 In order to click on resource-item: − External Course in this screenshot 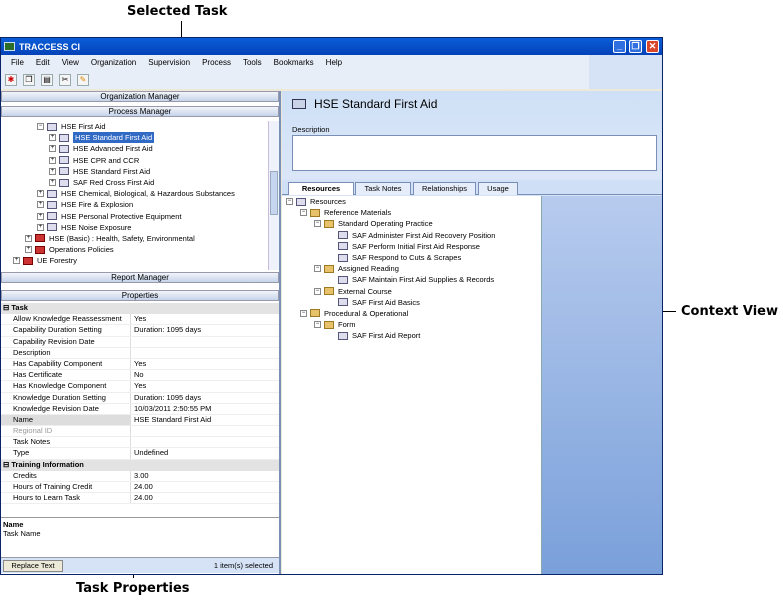, I will do `click(411, 291)`.